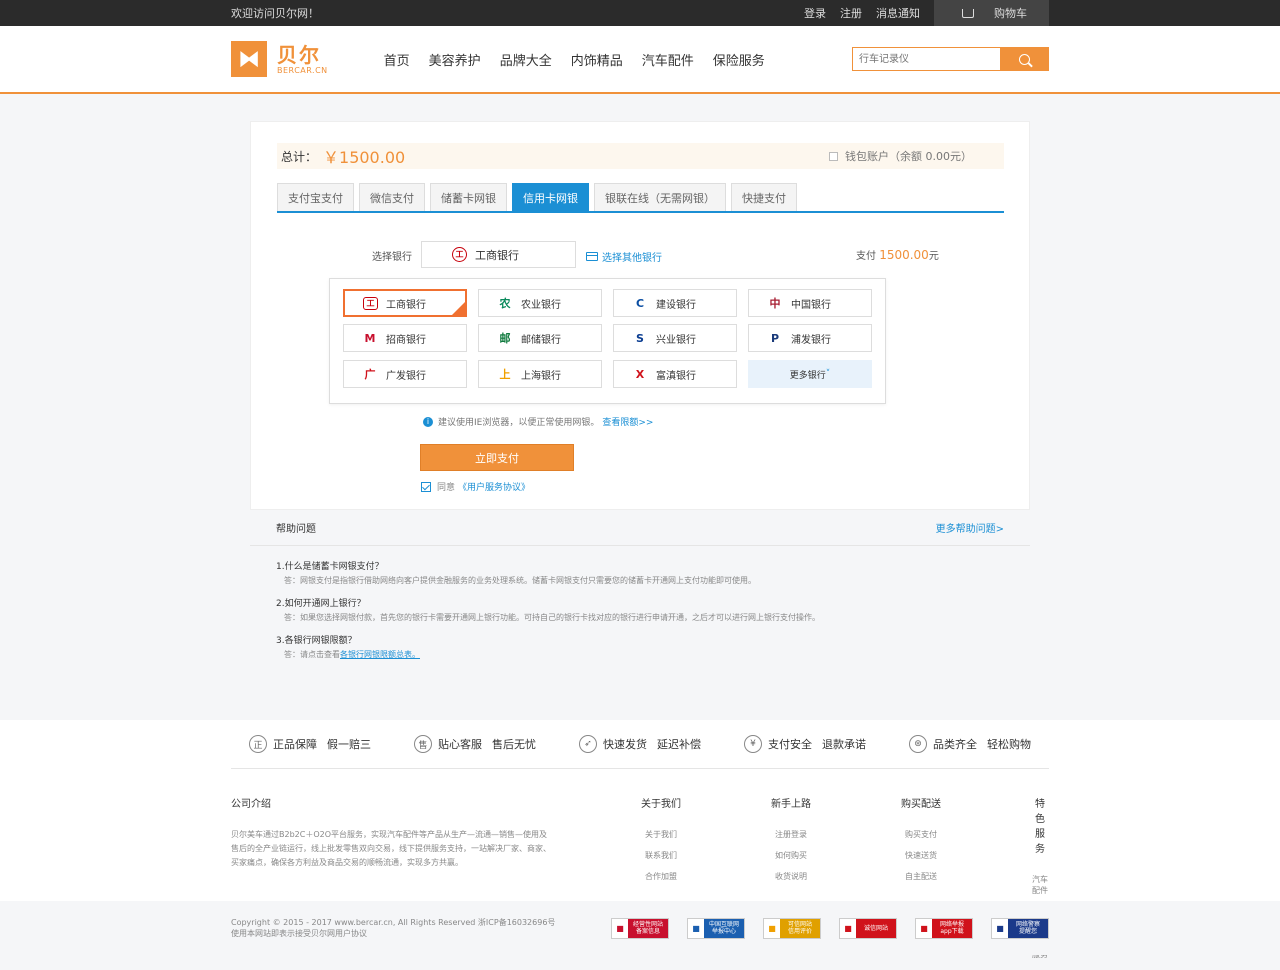  I want to click on footer-link: 联系我们, so click(661, 855).